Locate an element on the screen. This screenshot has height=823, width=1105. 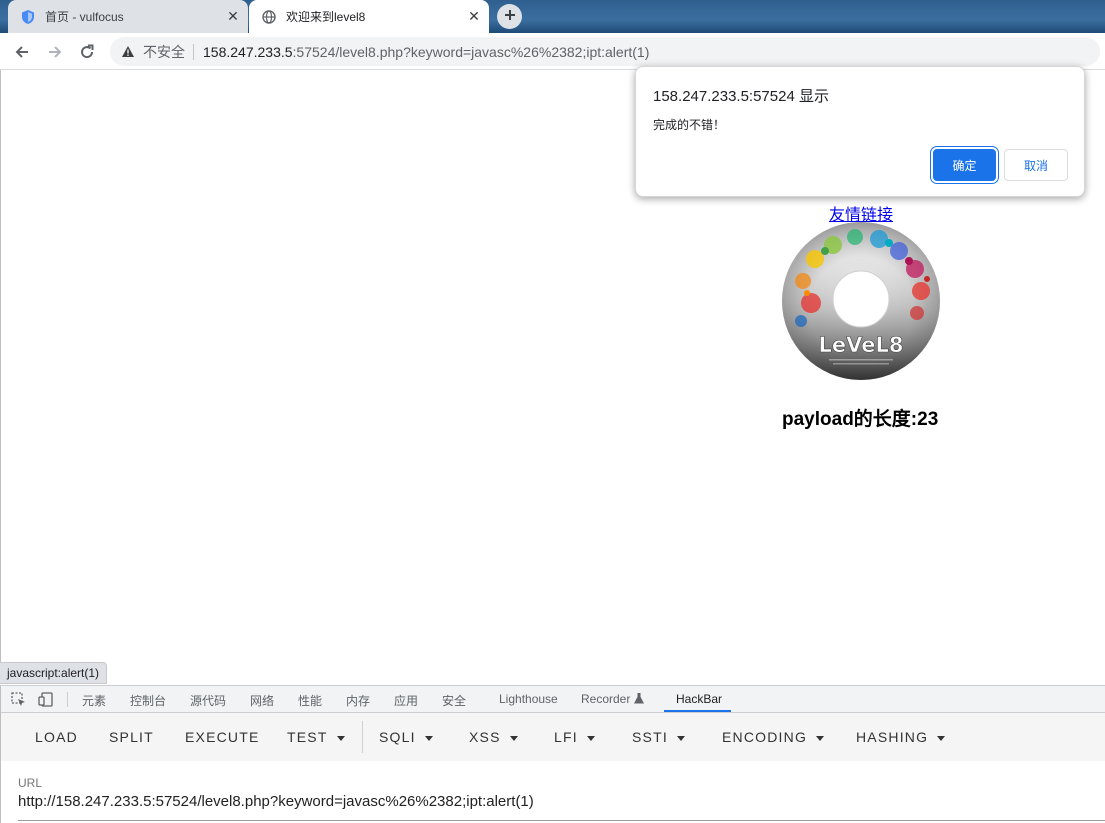
browser-tab-vulfocus: 首页 - vulfocus ✕ is located at coordinates (128, 16).